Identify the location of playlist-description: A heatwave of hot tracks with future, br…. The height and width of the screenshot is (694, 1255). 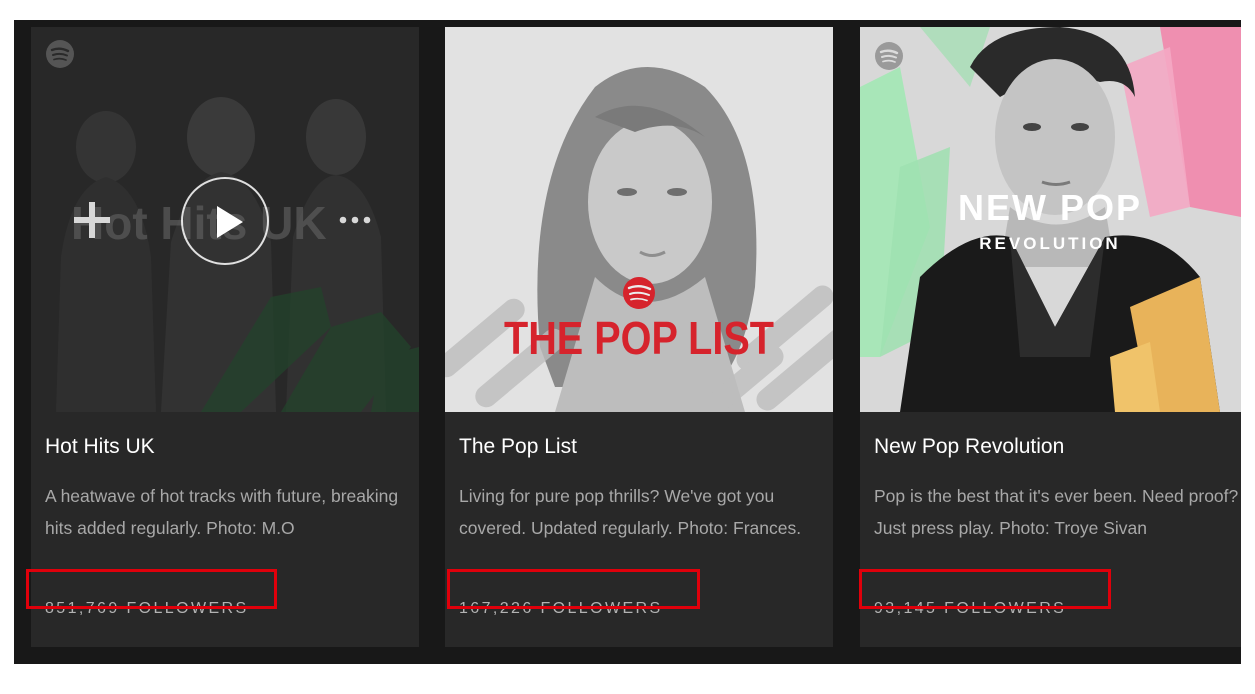
(222, 512).